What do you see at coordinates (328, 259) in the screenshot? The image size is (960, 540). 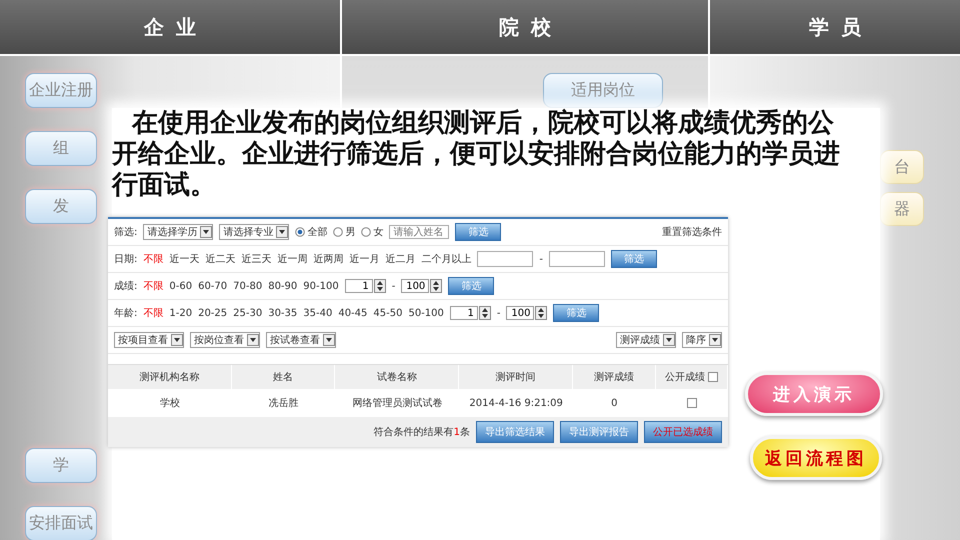 I see `filter-option: 近两周` at bounding box center [328, 259].